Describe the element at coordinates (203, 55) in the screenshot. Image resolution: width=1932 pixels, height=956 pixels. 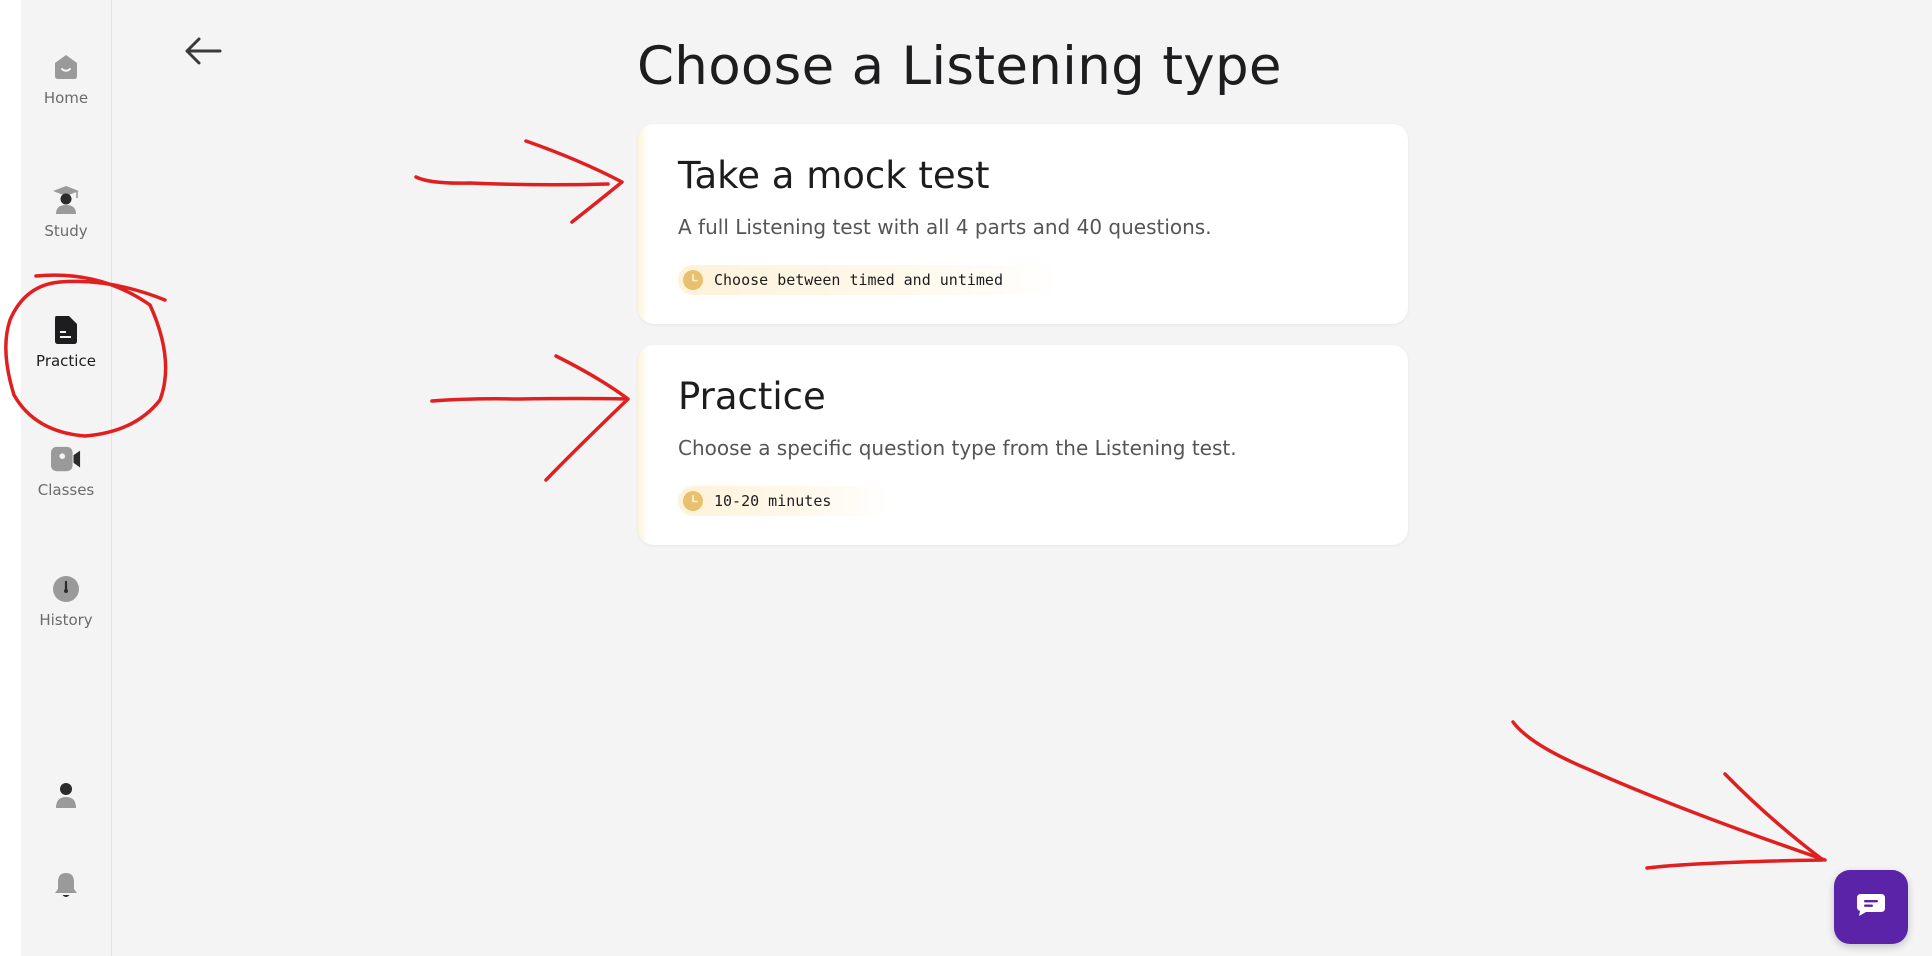
I see `arrow-left-icon` at that location.